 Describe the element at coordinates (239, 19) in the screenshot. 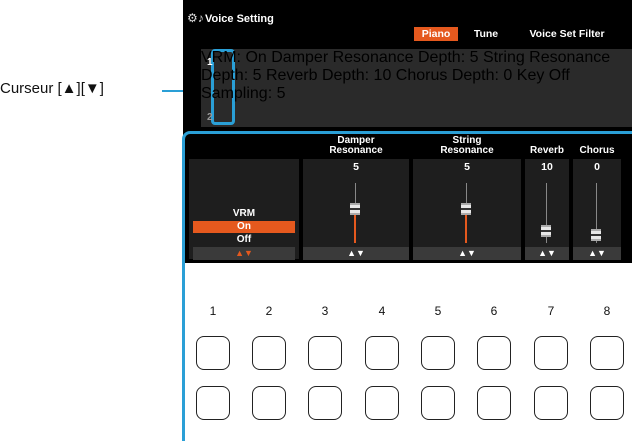

I see `page-title: Voice Setting` at that location.